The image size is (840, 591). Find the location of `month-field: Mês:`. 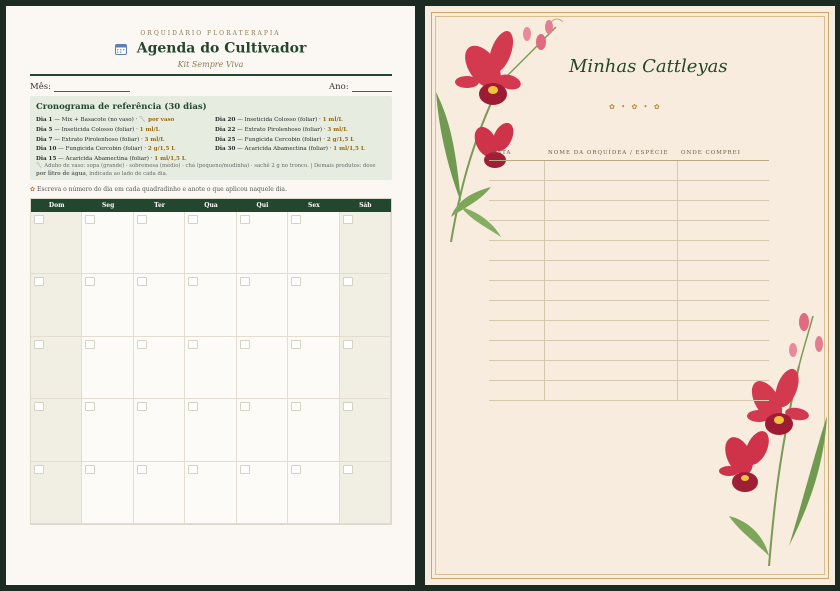

month-field: Mês: is located at coordinates (80, 87).